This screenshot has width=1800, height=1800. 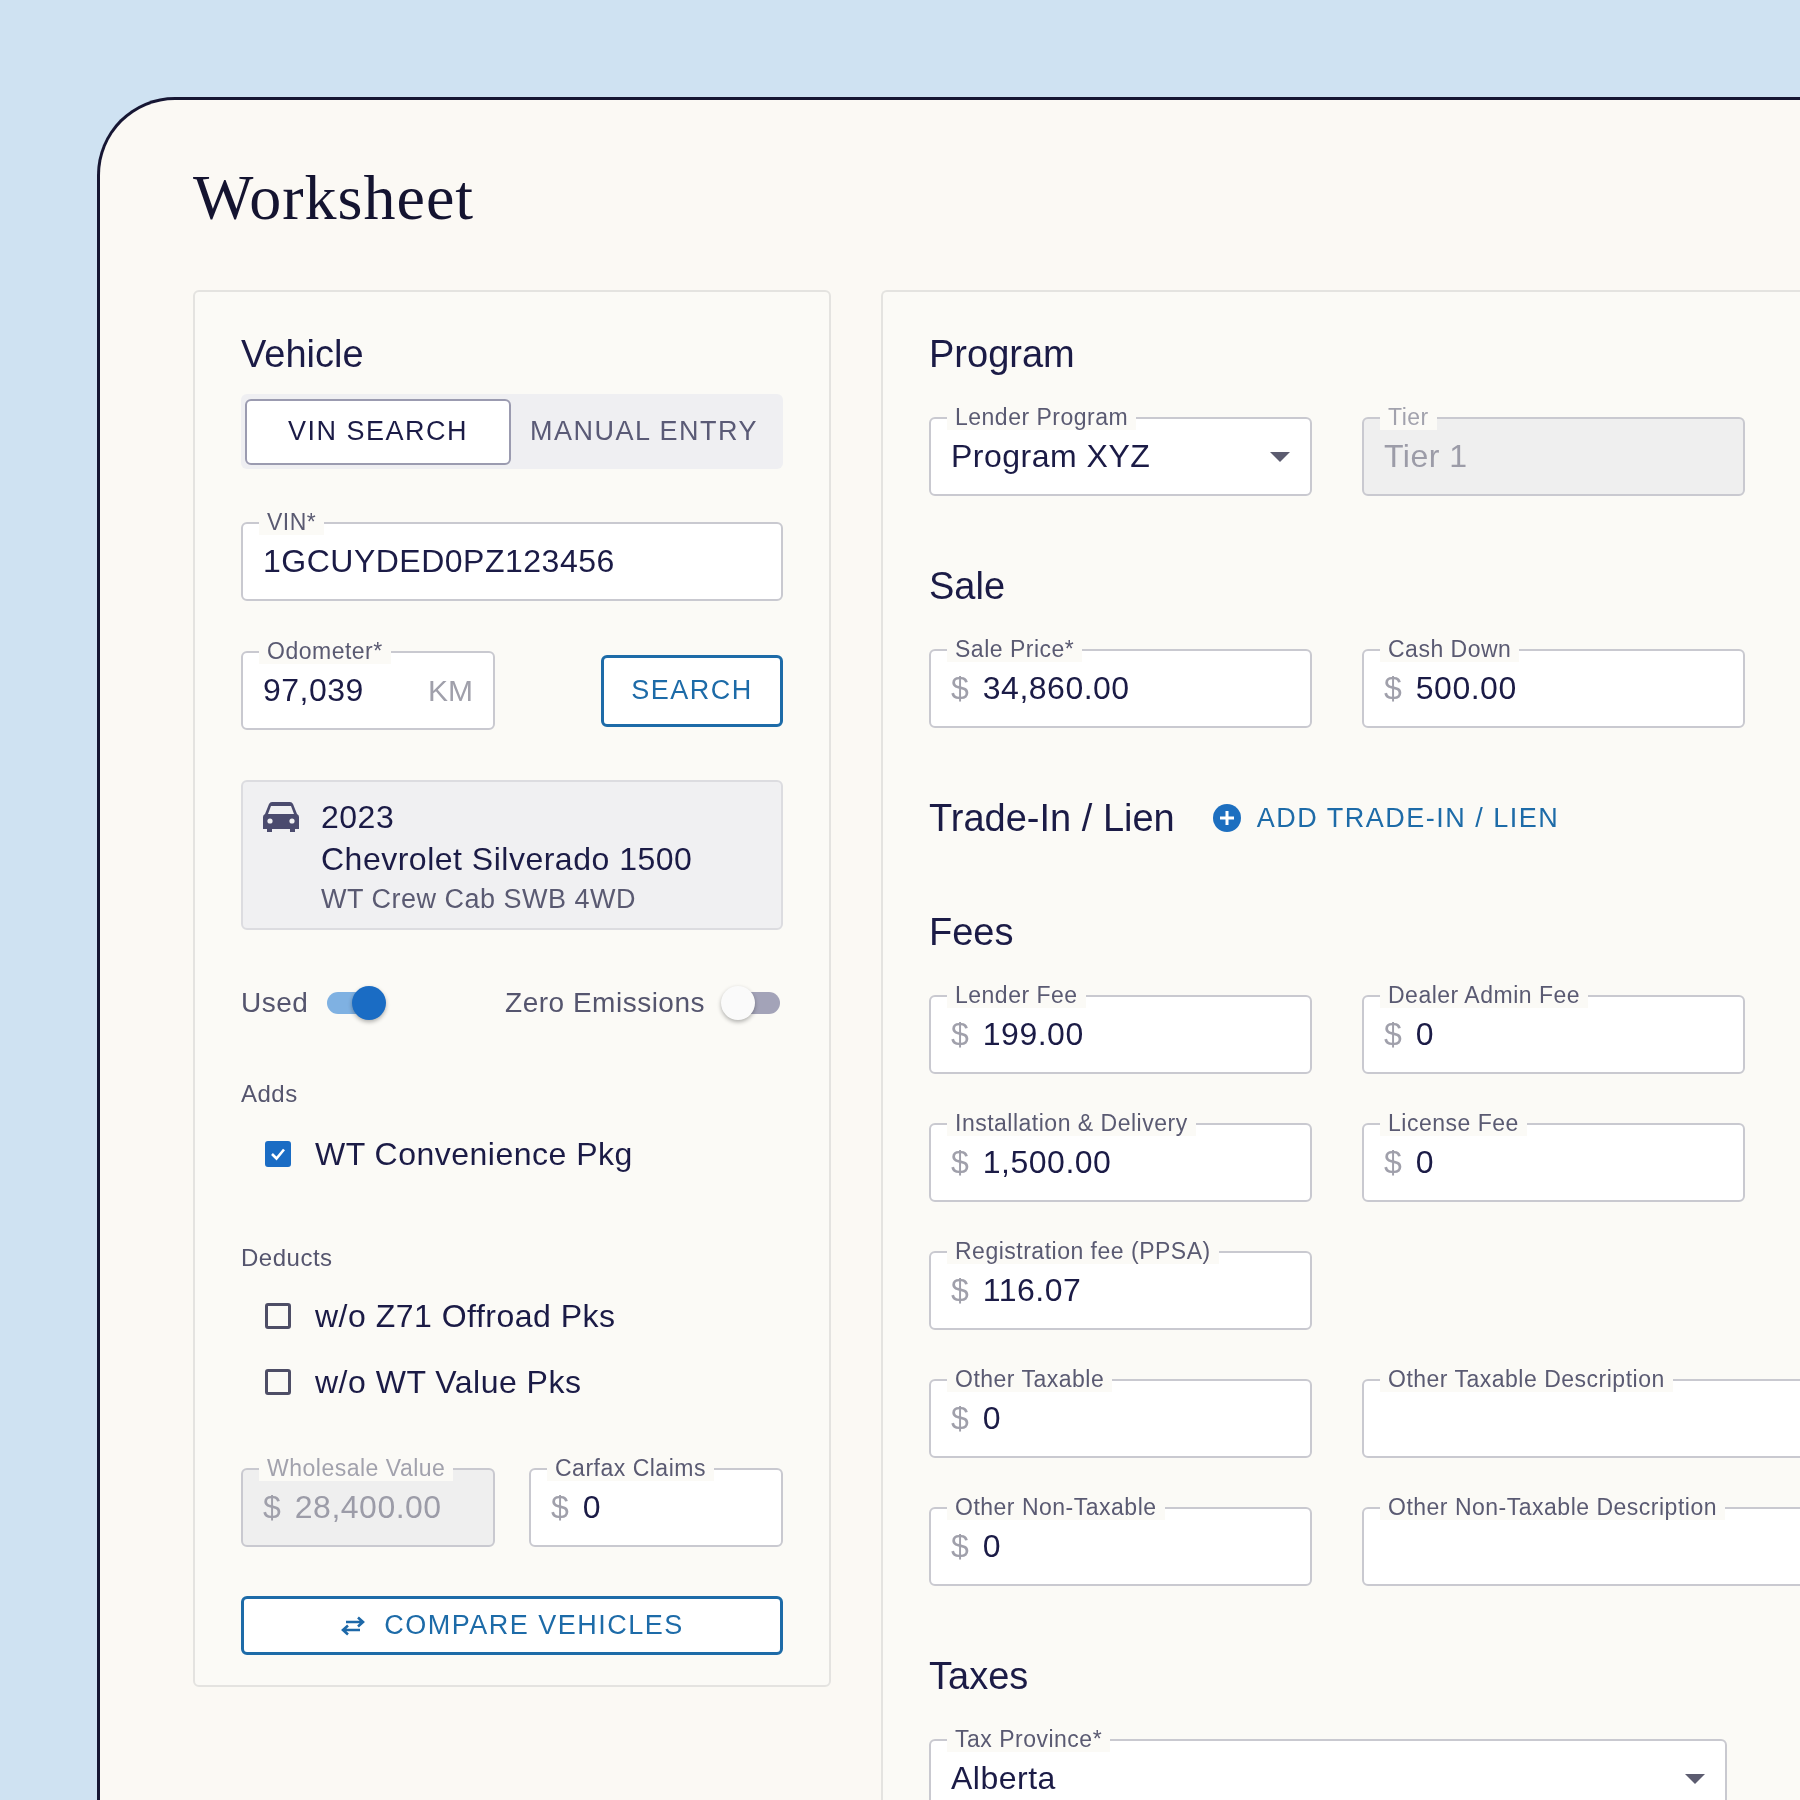 What do you see at coordinates (1030, 1379) in the screenshot?
I see `field-label: Other Taxable` at bounding box center [1030, 1379].